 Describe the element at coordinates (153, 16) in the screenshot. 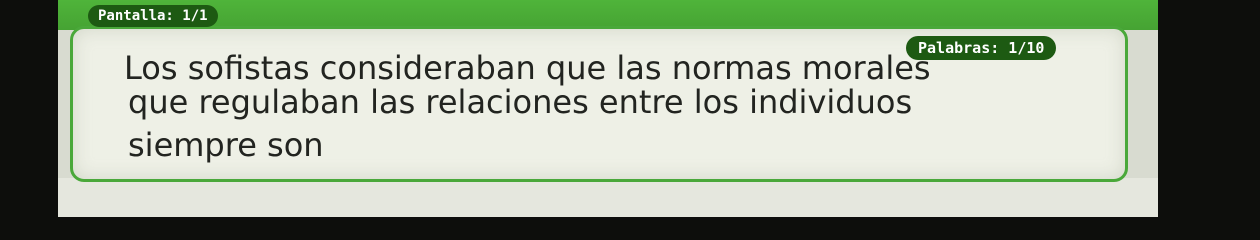

I see `screen-counter-badge: Pantalla: 1/1` at that location.